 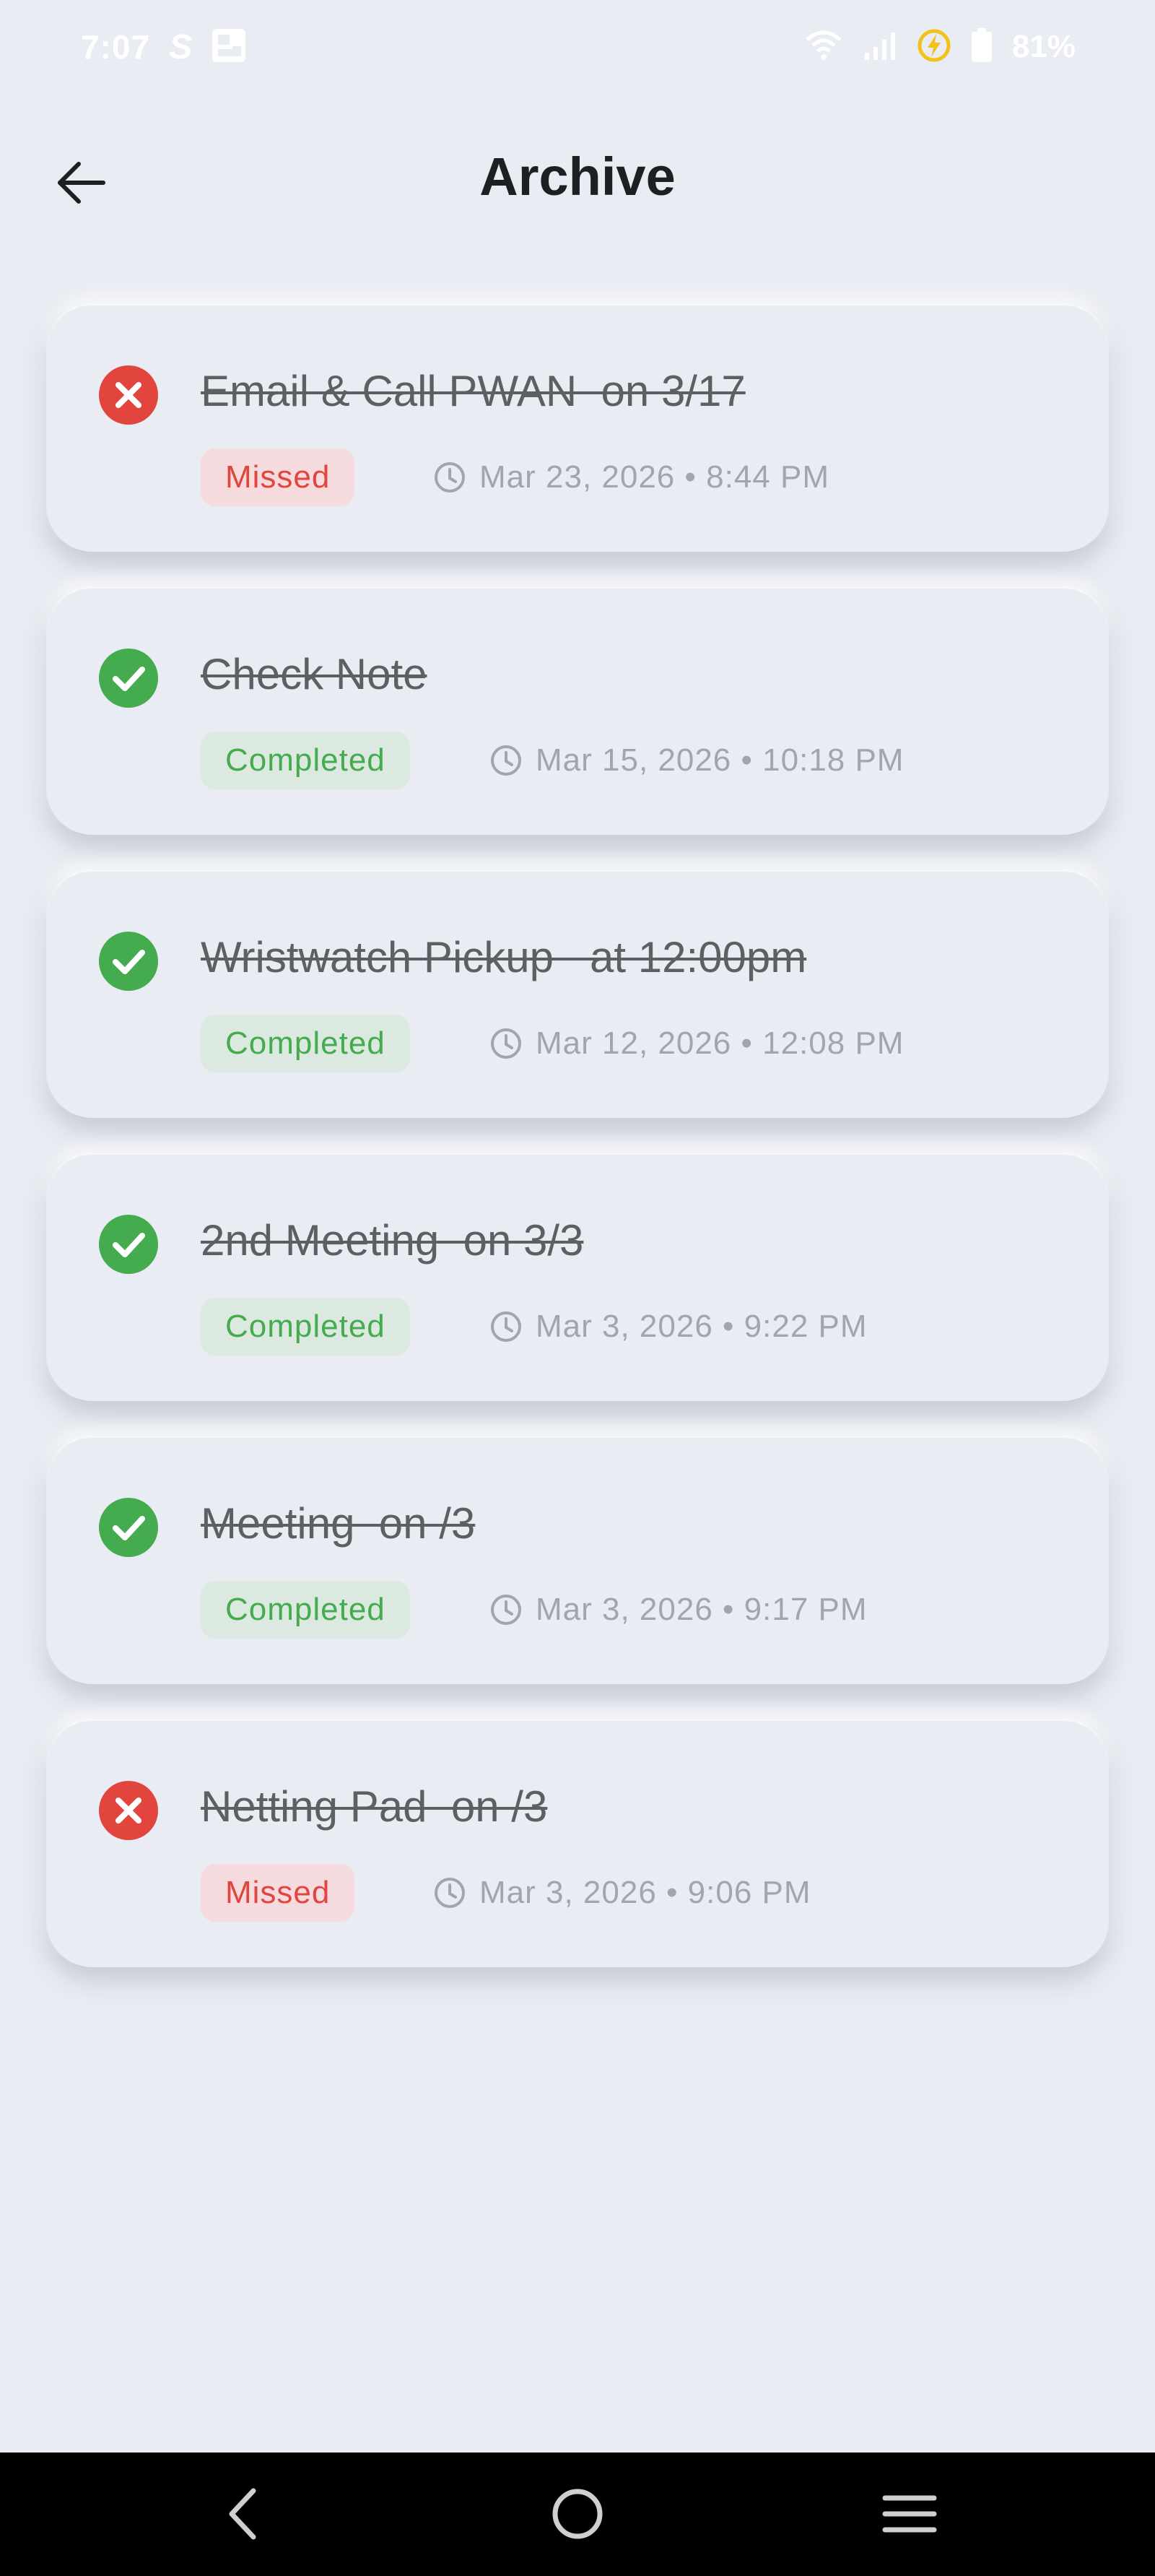 I want to click on nav-back-icon, so click(x=242, y=2514).